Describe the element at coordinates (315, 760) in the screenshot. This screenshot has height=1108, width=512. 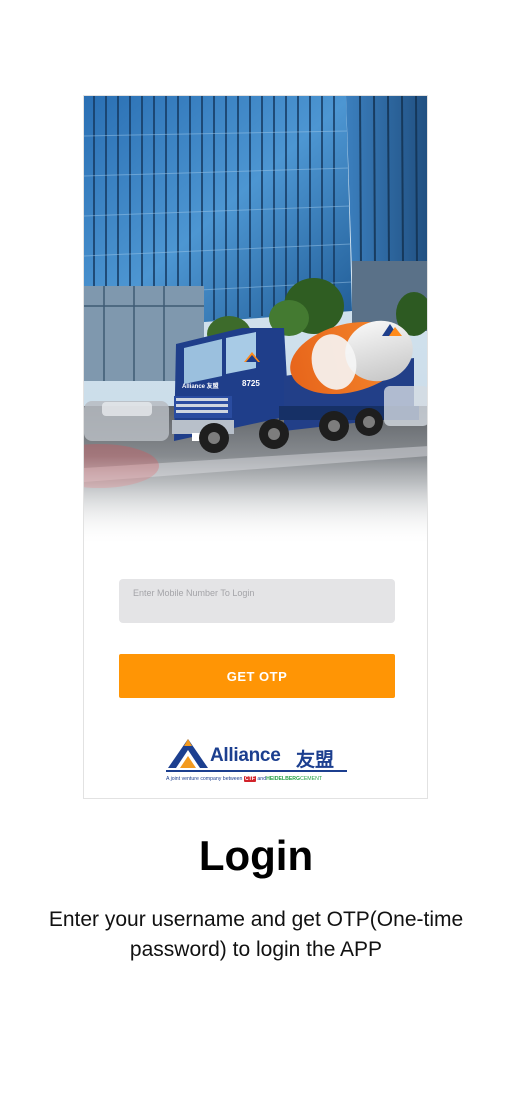
I see `logo-chinese-name: 友盟` at that location.